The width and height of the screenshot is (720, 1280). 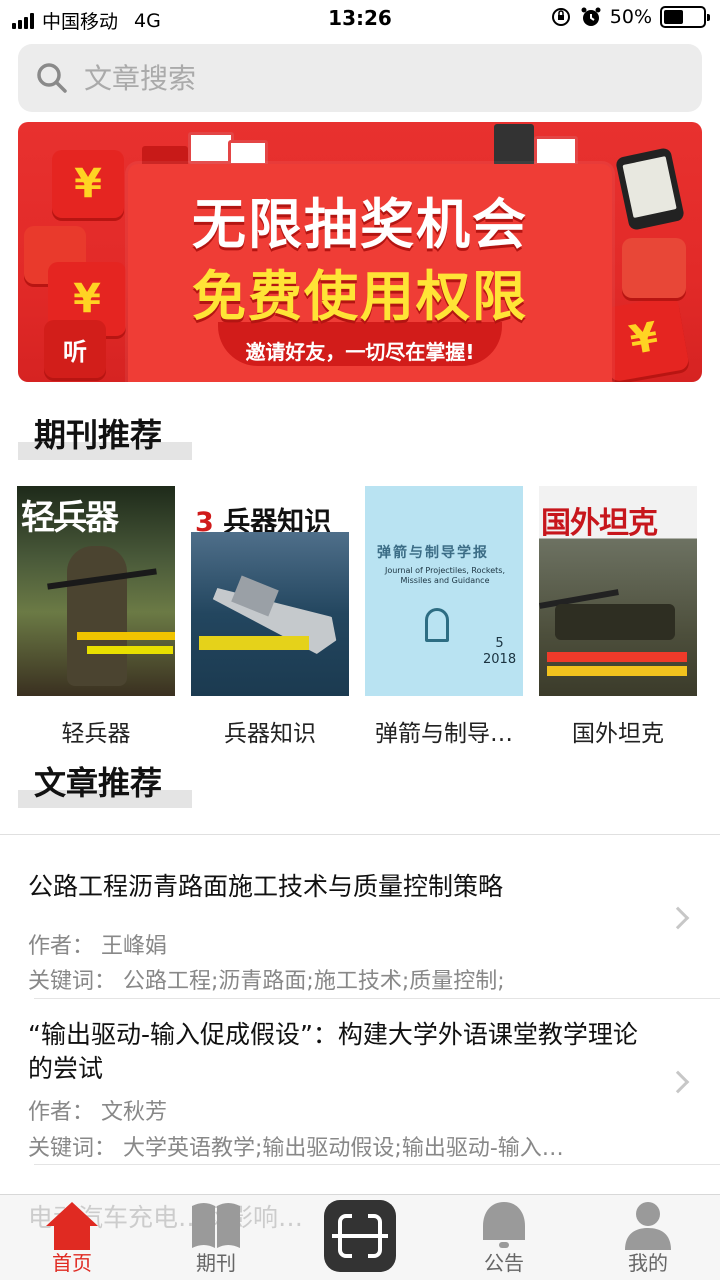 I want to click on journal-cover: 轻兵器, so click(x=96, y=591).